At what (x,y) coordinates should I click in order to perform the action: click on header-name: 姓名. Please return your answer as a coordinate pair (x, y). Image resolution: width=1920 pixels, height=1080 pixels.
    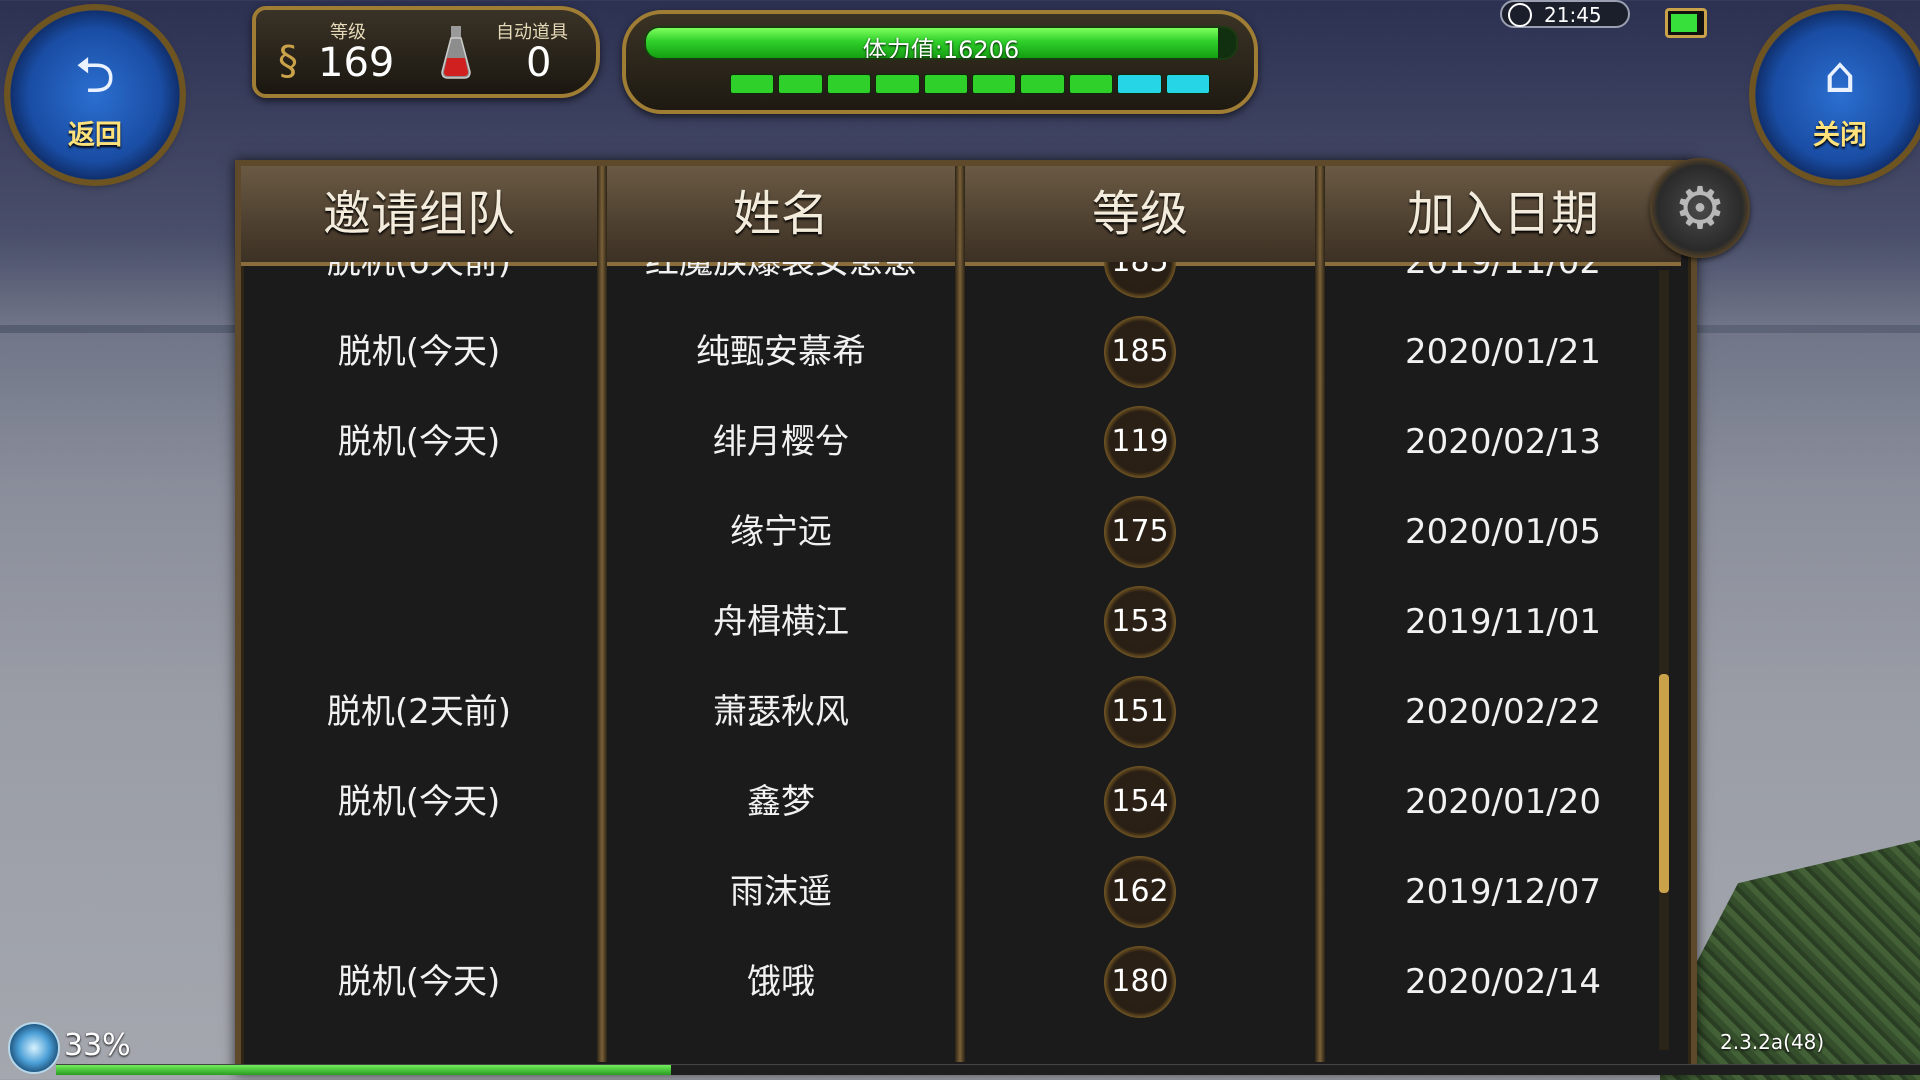
    Looking at the image, I should click on (781, 214).